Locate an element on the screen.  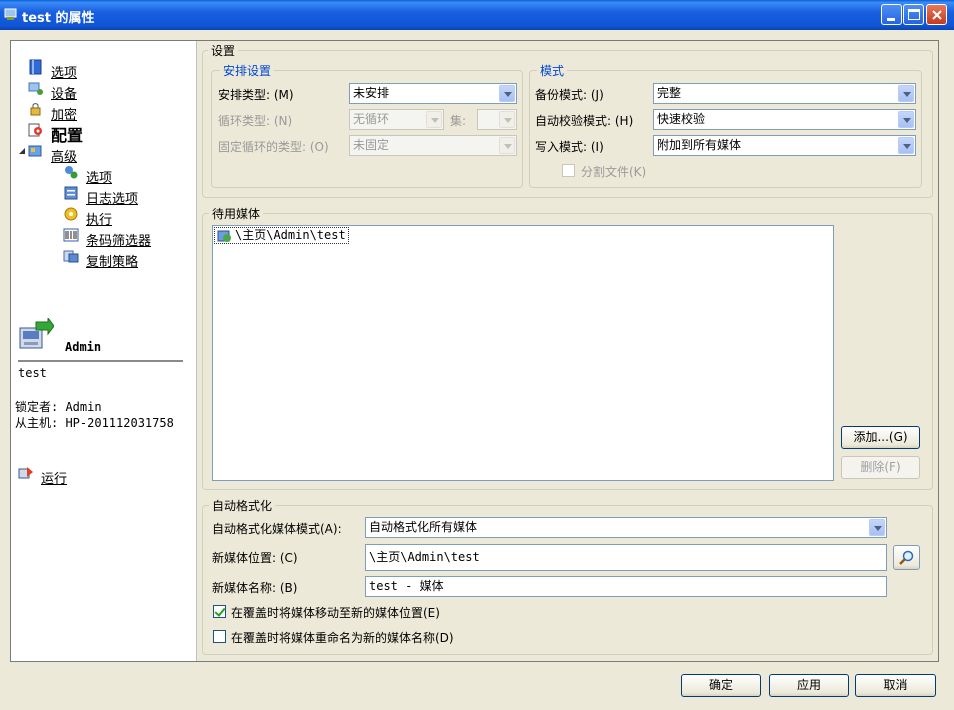
apply-button: 应用 is located at coordinates (809, 685).